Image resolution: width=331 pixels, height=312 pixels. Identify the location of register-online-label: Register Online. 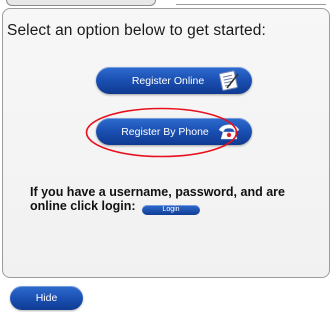
(168, 80).